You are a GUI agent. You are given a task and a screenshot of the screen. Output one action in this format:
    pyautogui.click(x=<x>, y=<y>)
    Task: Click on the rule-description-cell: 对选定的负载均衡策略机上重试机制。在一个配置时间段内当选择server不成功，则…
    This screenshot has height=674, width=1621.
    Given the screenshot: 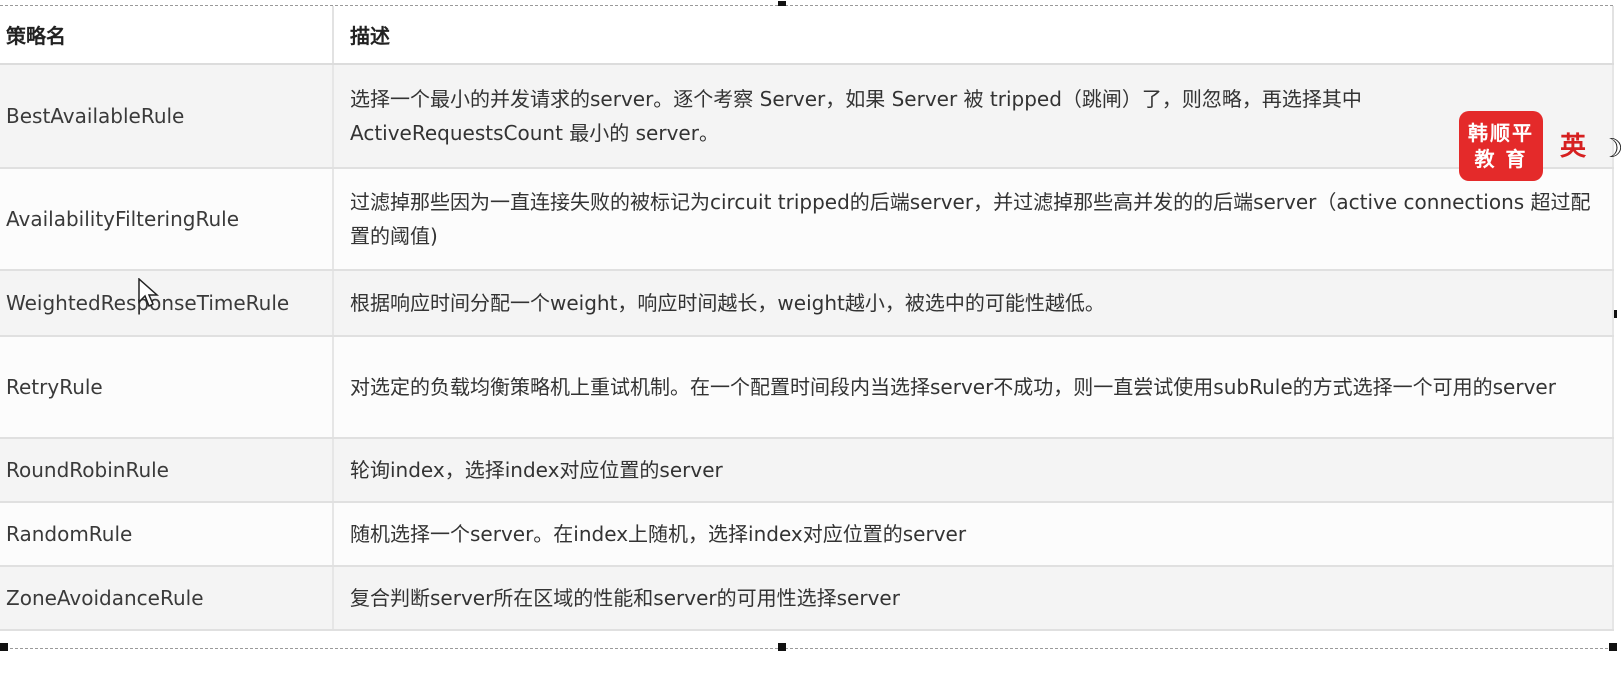 What is the action you would take?
    pyautogui.click(x=973, y=387)
    